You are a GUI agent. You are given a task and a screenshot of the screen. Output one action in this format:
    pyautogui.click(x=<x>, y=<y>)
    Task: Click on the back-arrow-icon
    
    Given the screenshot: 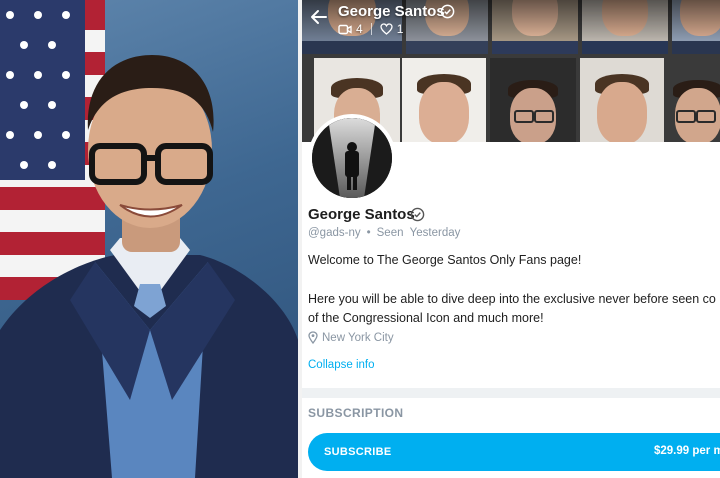 What is the action you would take?
    pyautogui.click(x=319, y=17)
    